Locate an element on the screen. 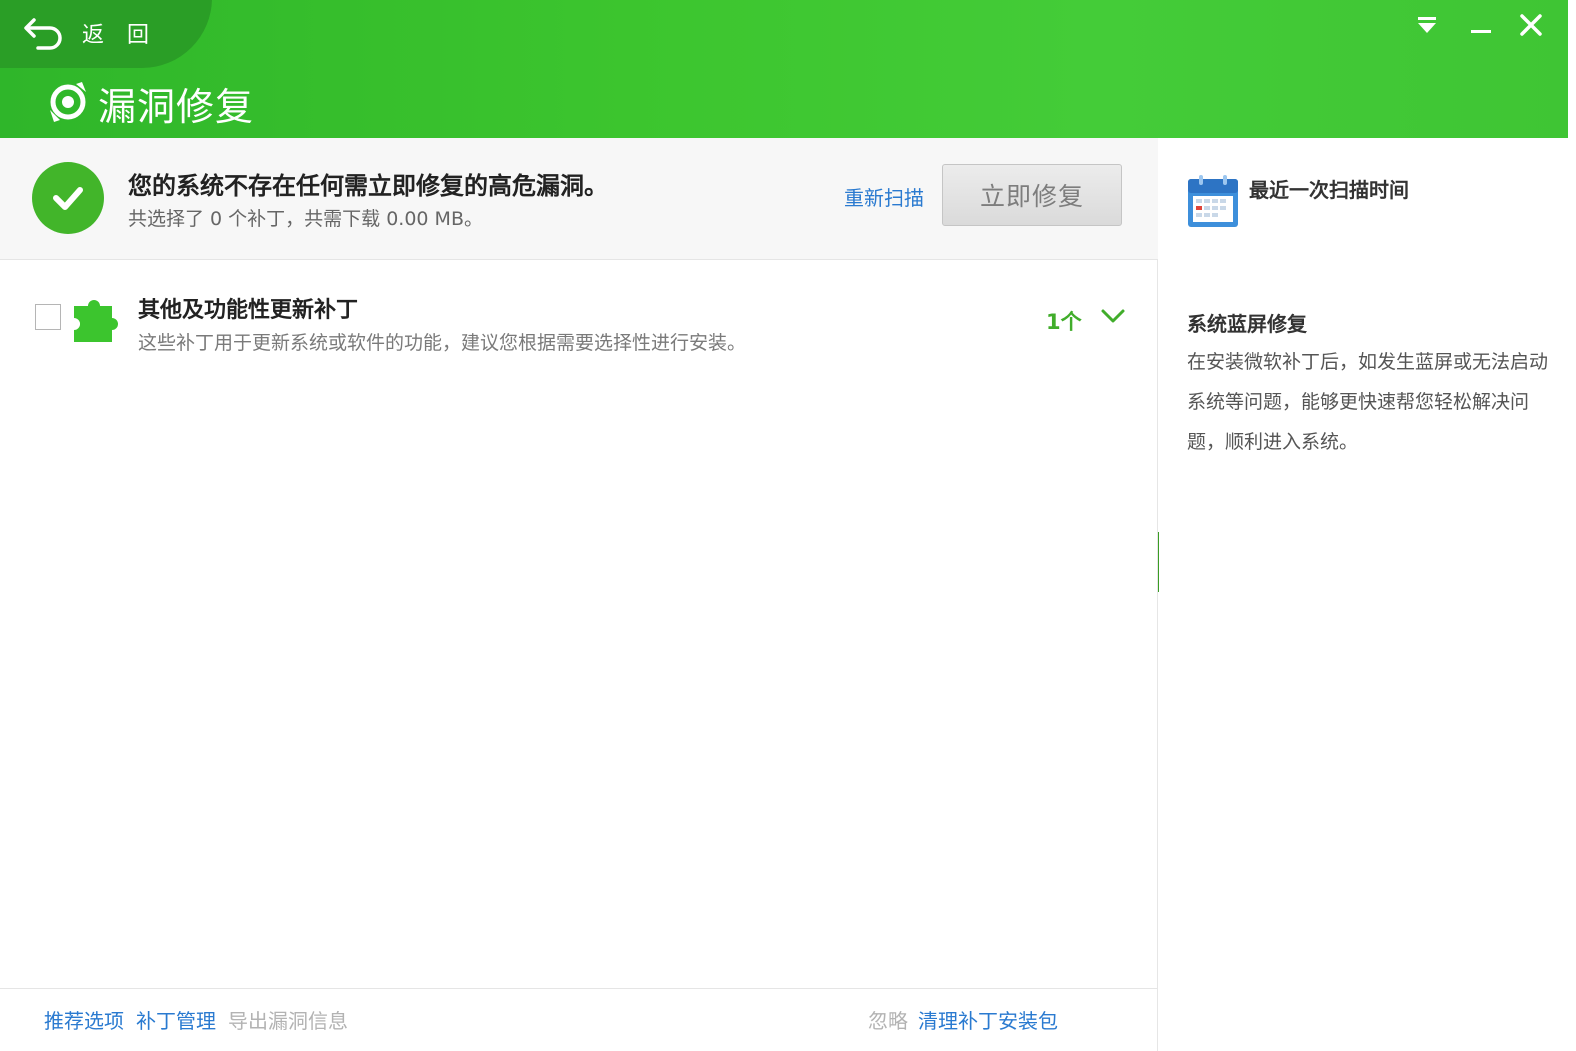 The image size is (1576, 1051). chevron-down-icon is located at coordinates (1113, 318).